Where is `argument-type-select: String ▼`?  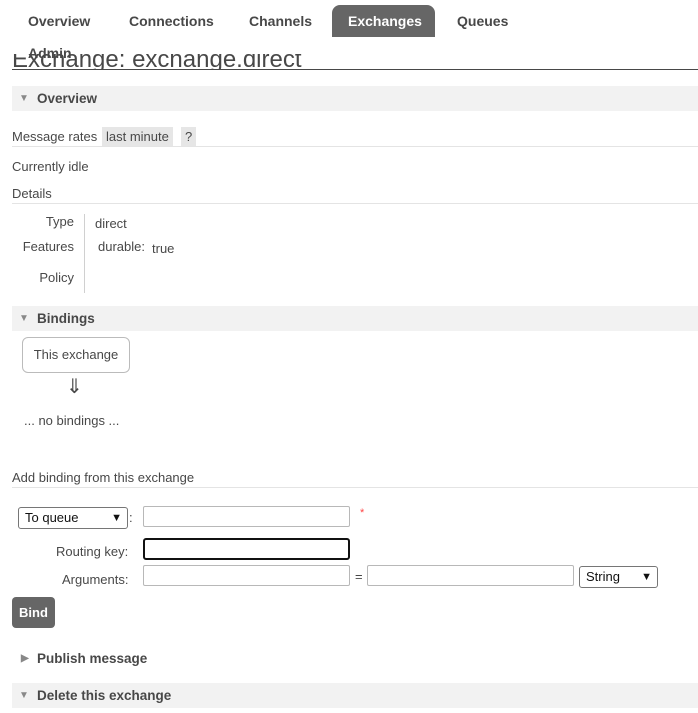
argument-type-select: String ▼ is located at coordinates (618, 577).